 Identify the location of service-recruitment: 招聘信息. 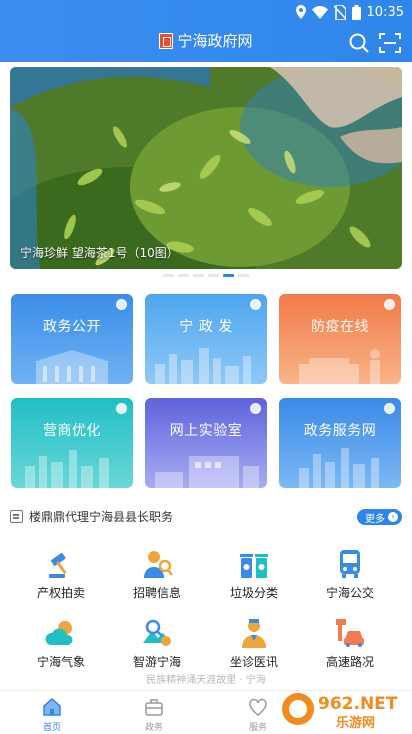
(157, 576).